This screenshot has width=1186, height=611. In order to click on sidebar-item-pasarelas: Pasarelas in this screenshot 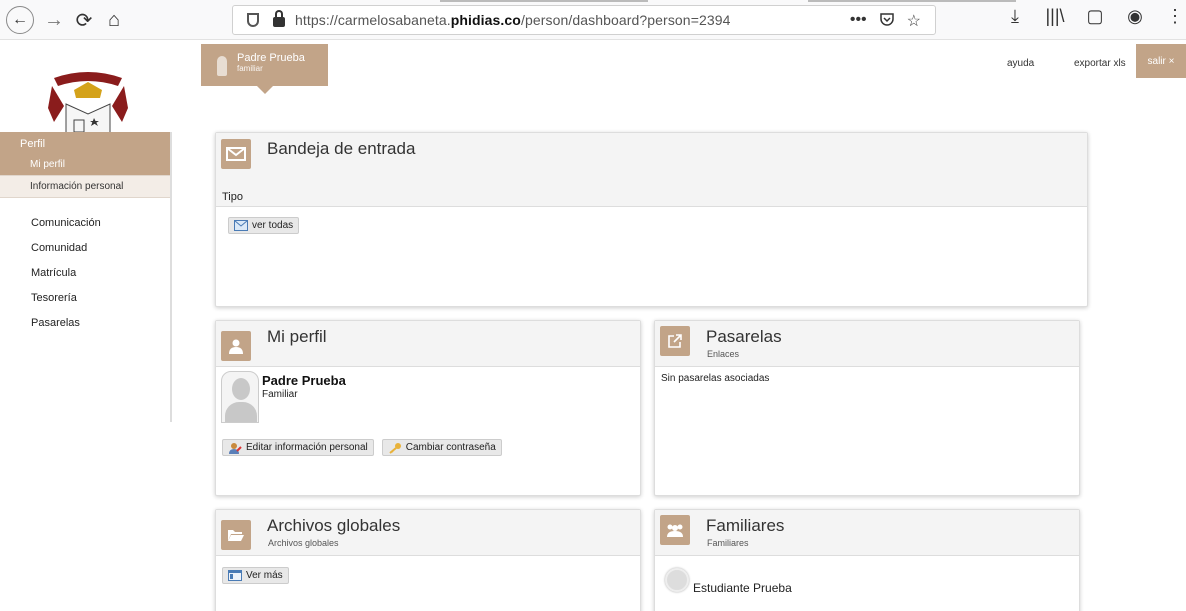, I will do `click(85, 323)`.